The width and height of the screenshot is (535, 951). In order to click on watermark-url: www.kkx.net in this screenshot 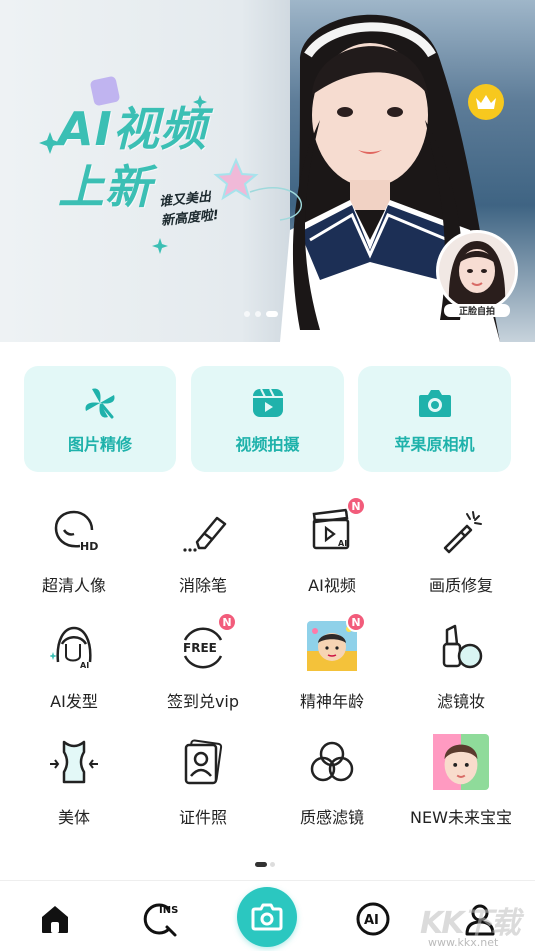, I will do `click(463, 942)`.